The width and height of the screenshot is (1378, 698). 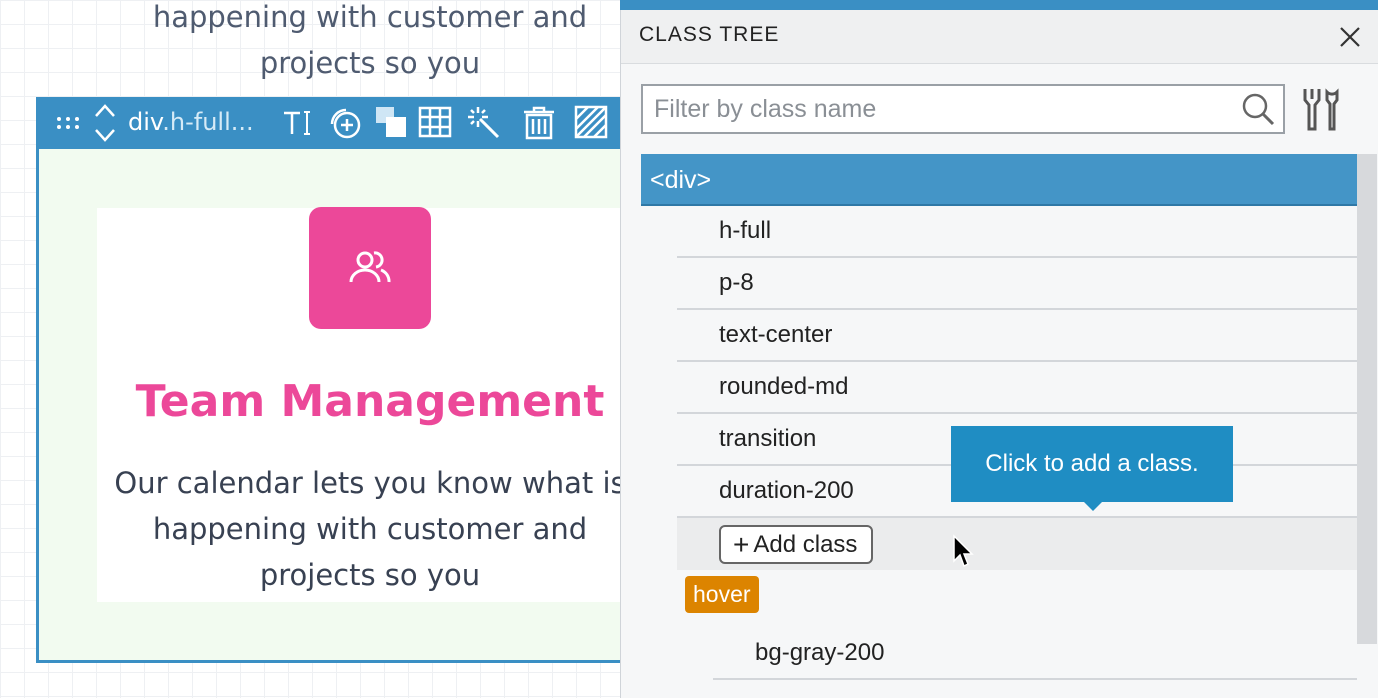 I want to click on layers-icon, so click(x=391, y=122).